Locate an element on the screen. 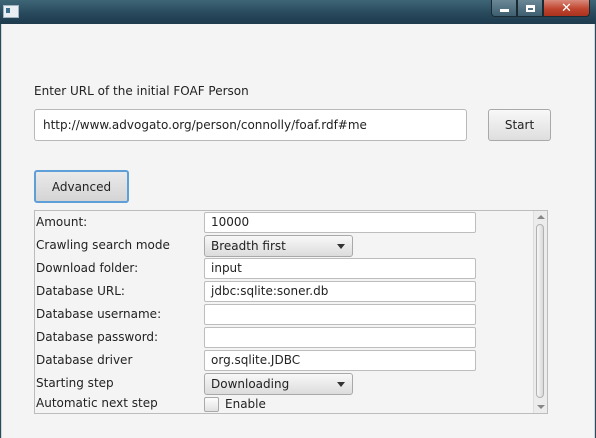 The height and width of the screenshot is (438, 596). amount-row: Amount: 10000 is located at coordinates (284, 222).